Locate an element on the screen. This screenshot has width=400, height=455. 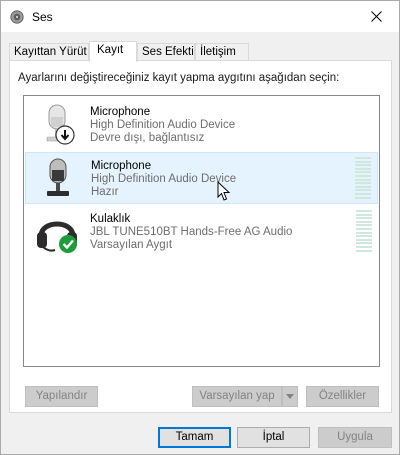
tab-communications: İletişim is located at coordinates (222, 52).